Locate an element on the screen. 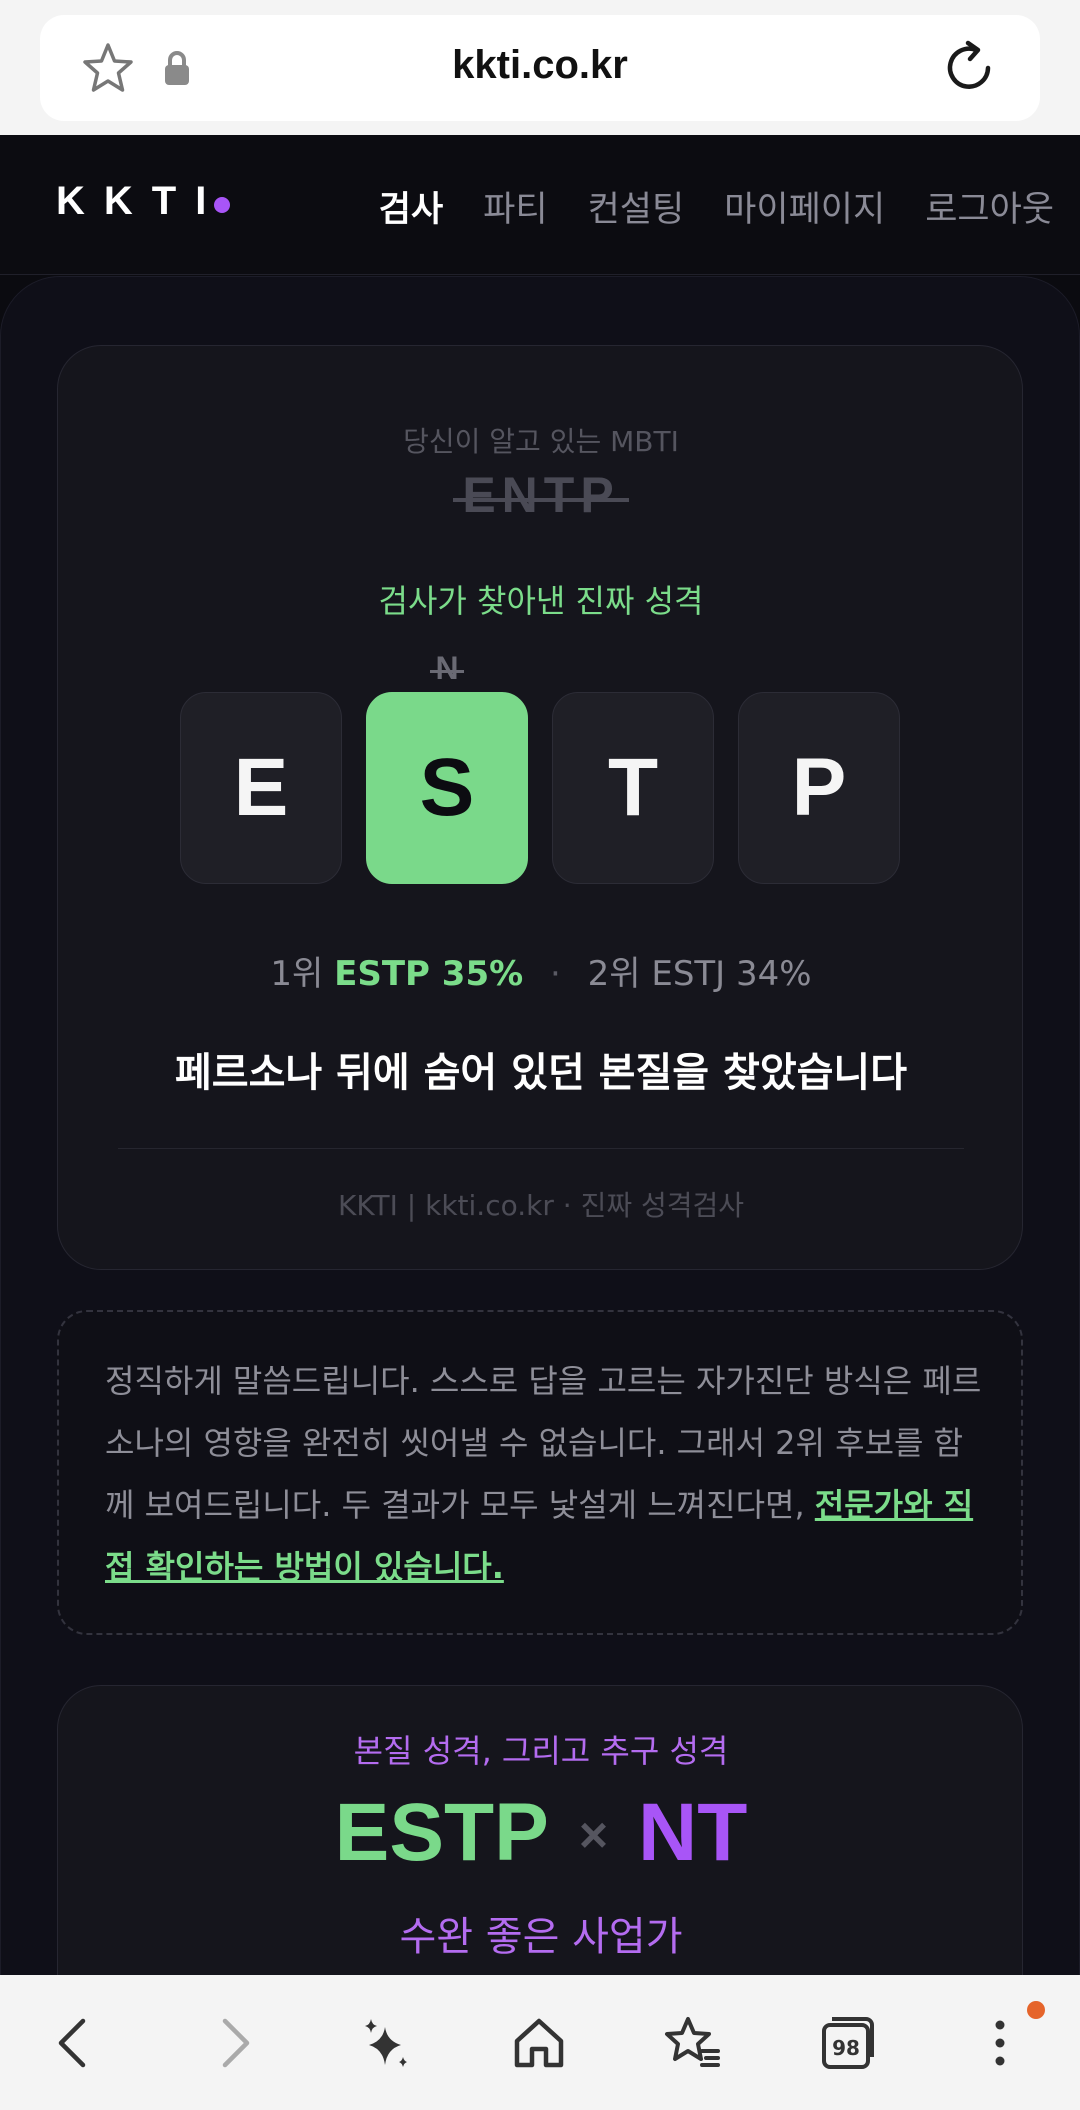  essence-type: ESTP is located at coordinates (441, 1832).